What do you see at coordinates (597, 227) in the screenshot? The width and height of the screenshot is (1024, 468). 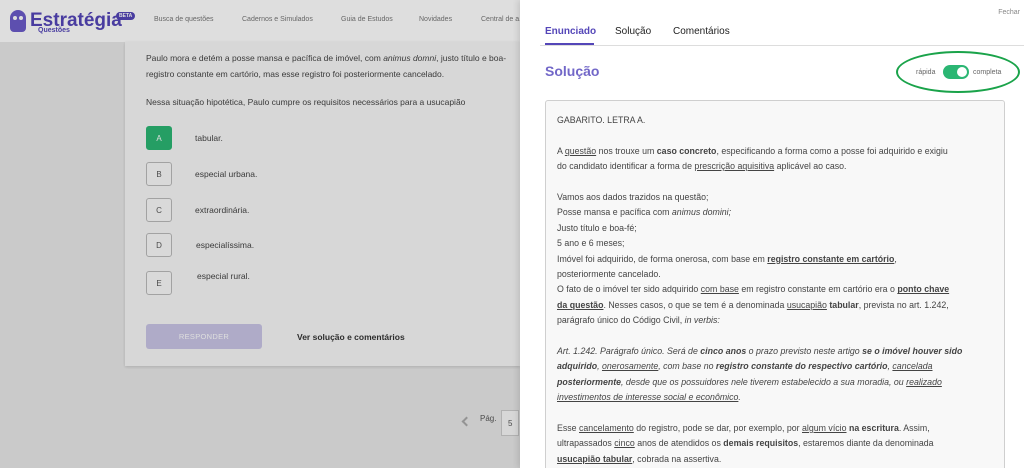 I see `data-item-2: Justo título e boa-fé;` at bounding box center [597, 227].